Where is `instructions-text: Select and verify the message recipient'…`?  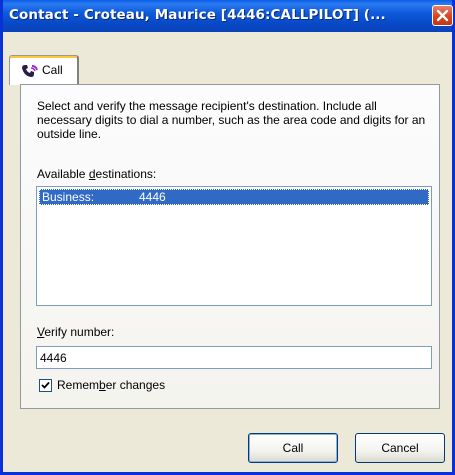 instructions-text: Select and verify the message recipient'… is located at coordinates (231, 120).